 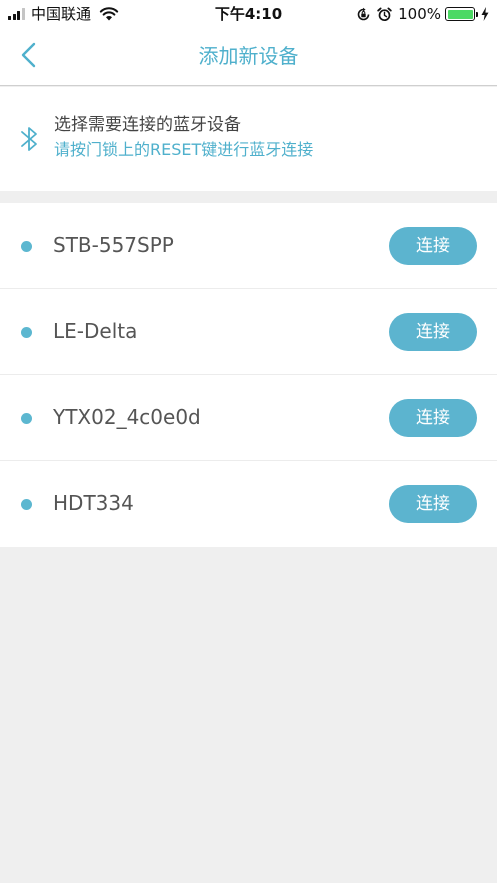 What do you see at coordinates (127, 417) in the screenshot?
I see `device-name: YTX02_4c0e0d` at bounding box center [127, 417].